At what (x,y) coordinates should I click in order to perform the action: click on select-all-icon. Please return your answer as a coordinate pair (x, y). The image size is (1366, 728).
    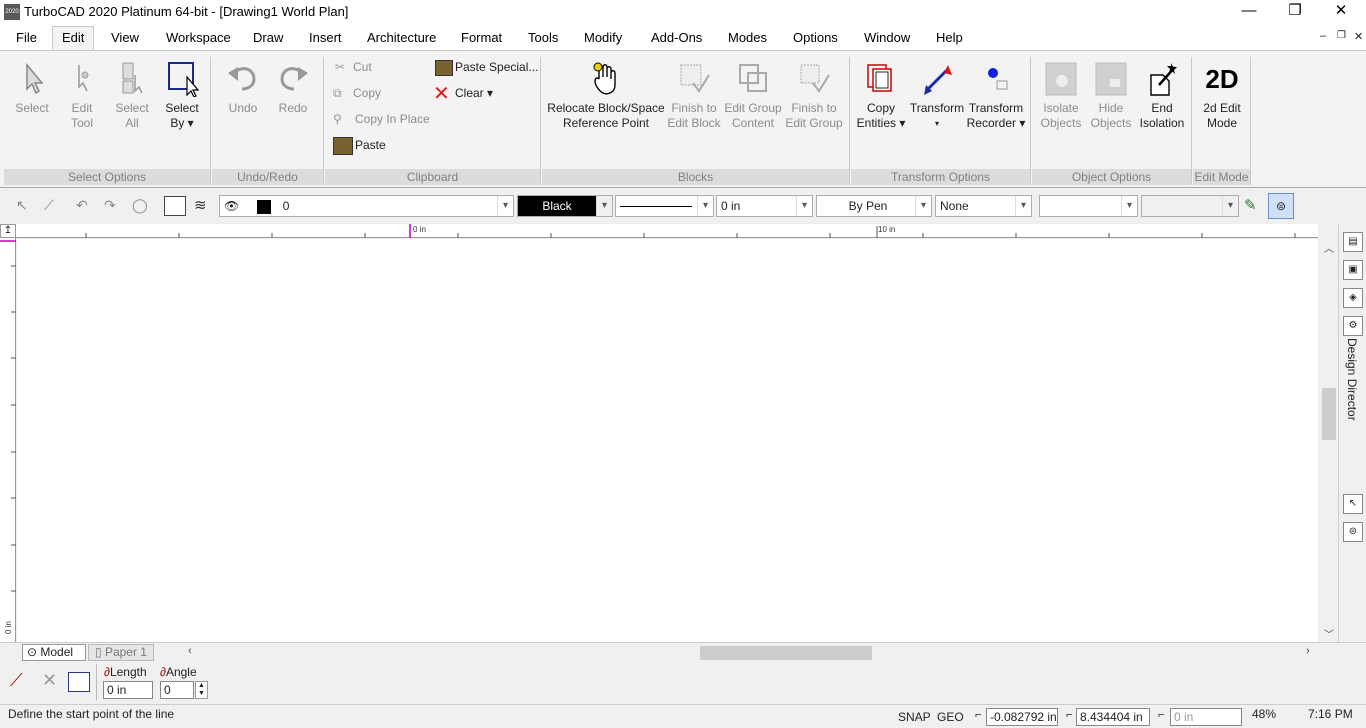
    Looking at the image, I should click on (132, 78).